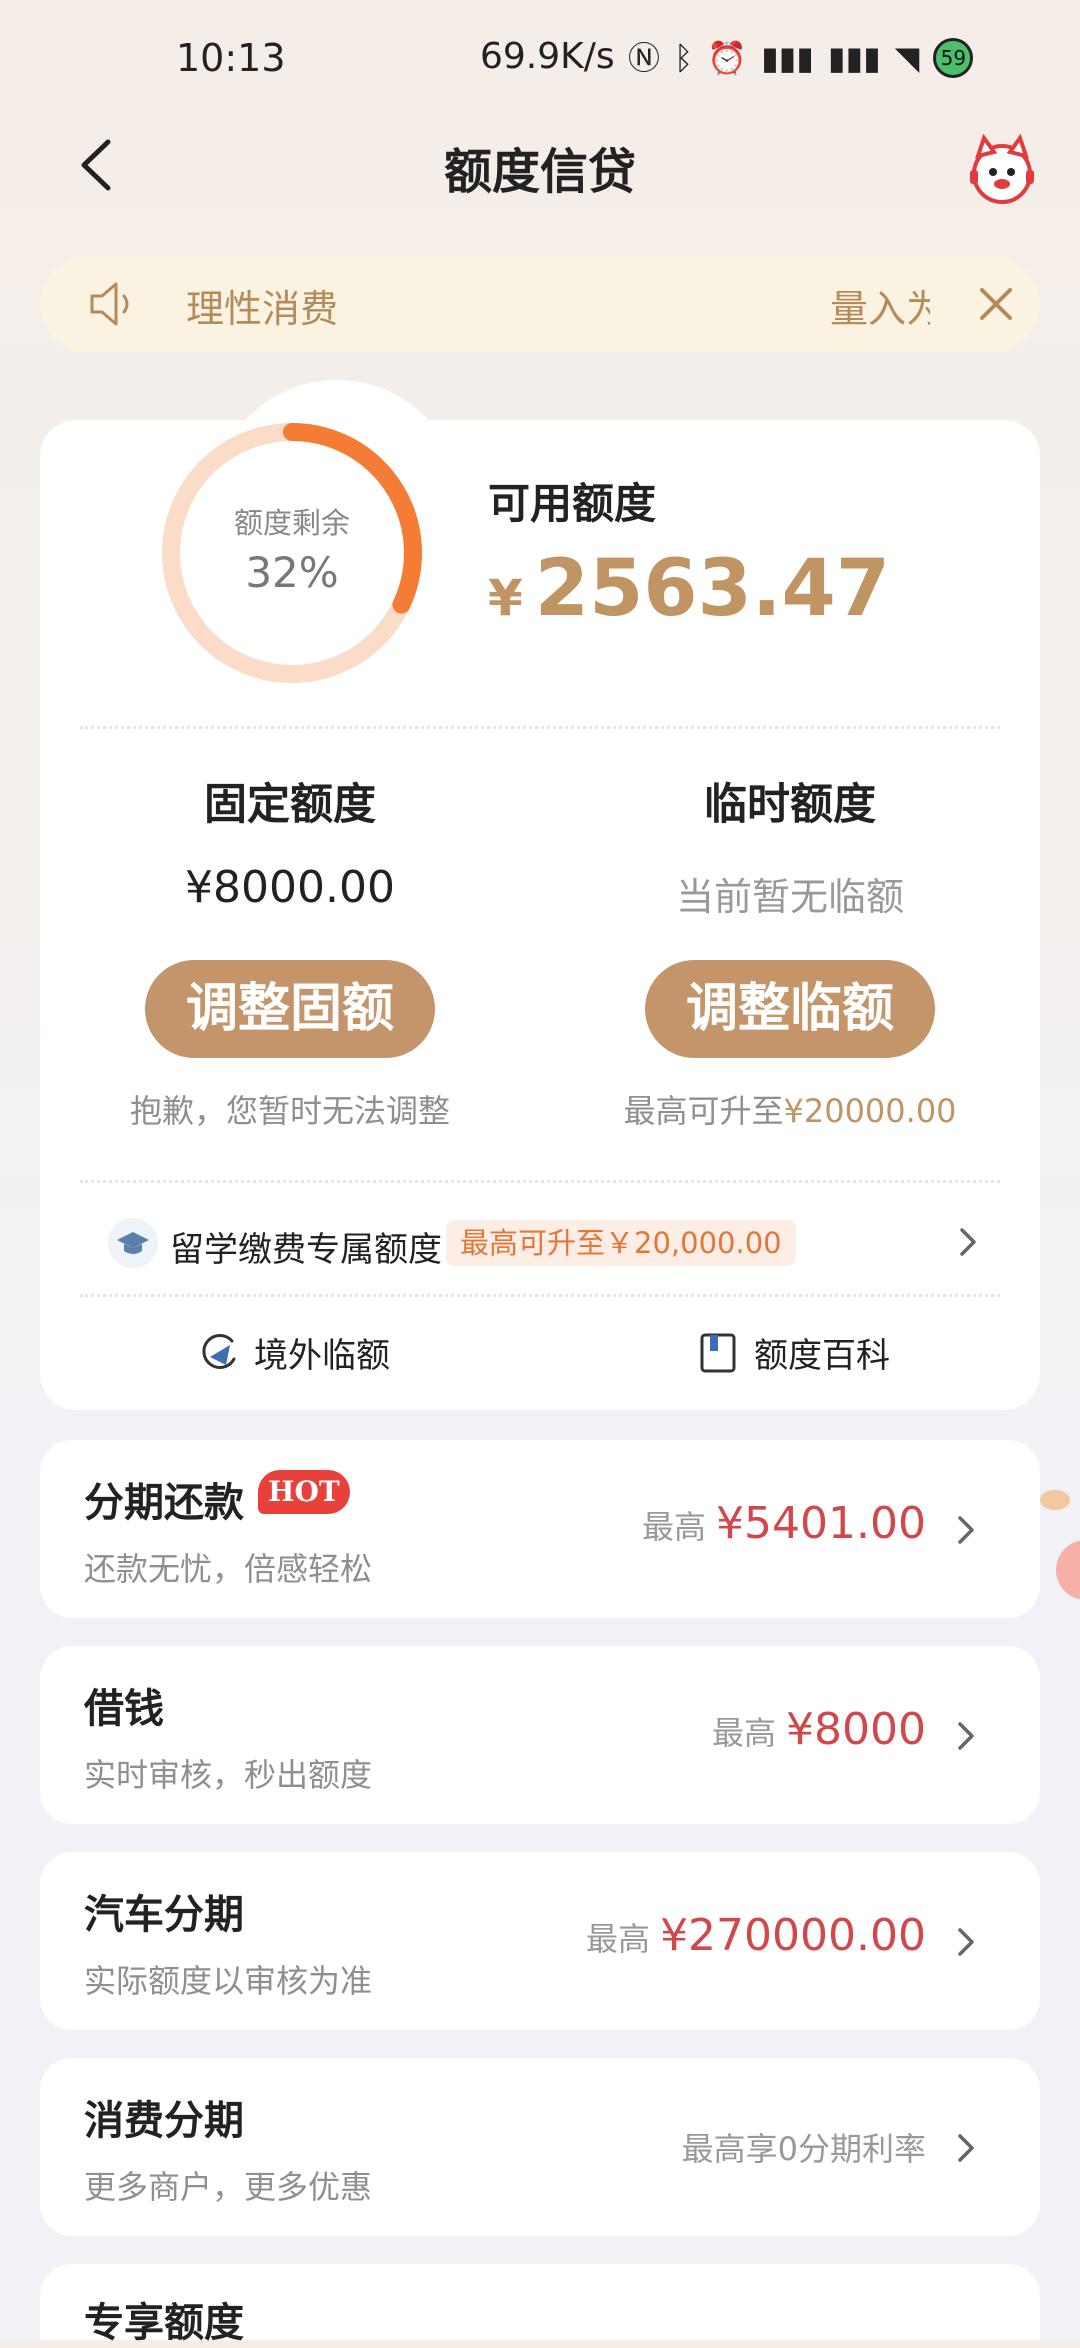 The height and width of the screenshot is (2348, 1080). Describe the element at coordinates (231, 58) in the screenshot. I see `status-time: 10:13` at that location.